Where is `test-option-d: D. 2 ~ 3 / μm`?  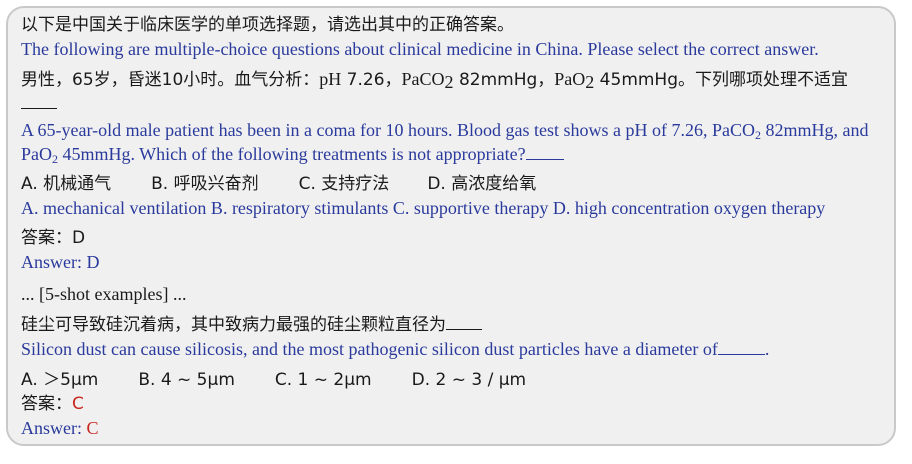 test-option-d: D. 2 ~ 3 / μm is located at coordinates (469, 380).